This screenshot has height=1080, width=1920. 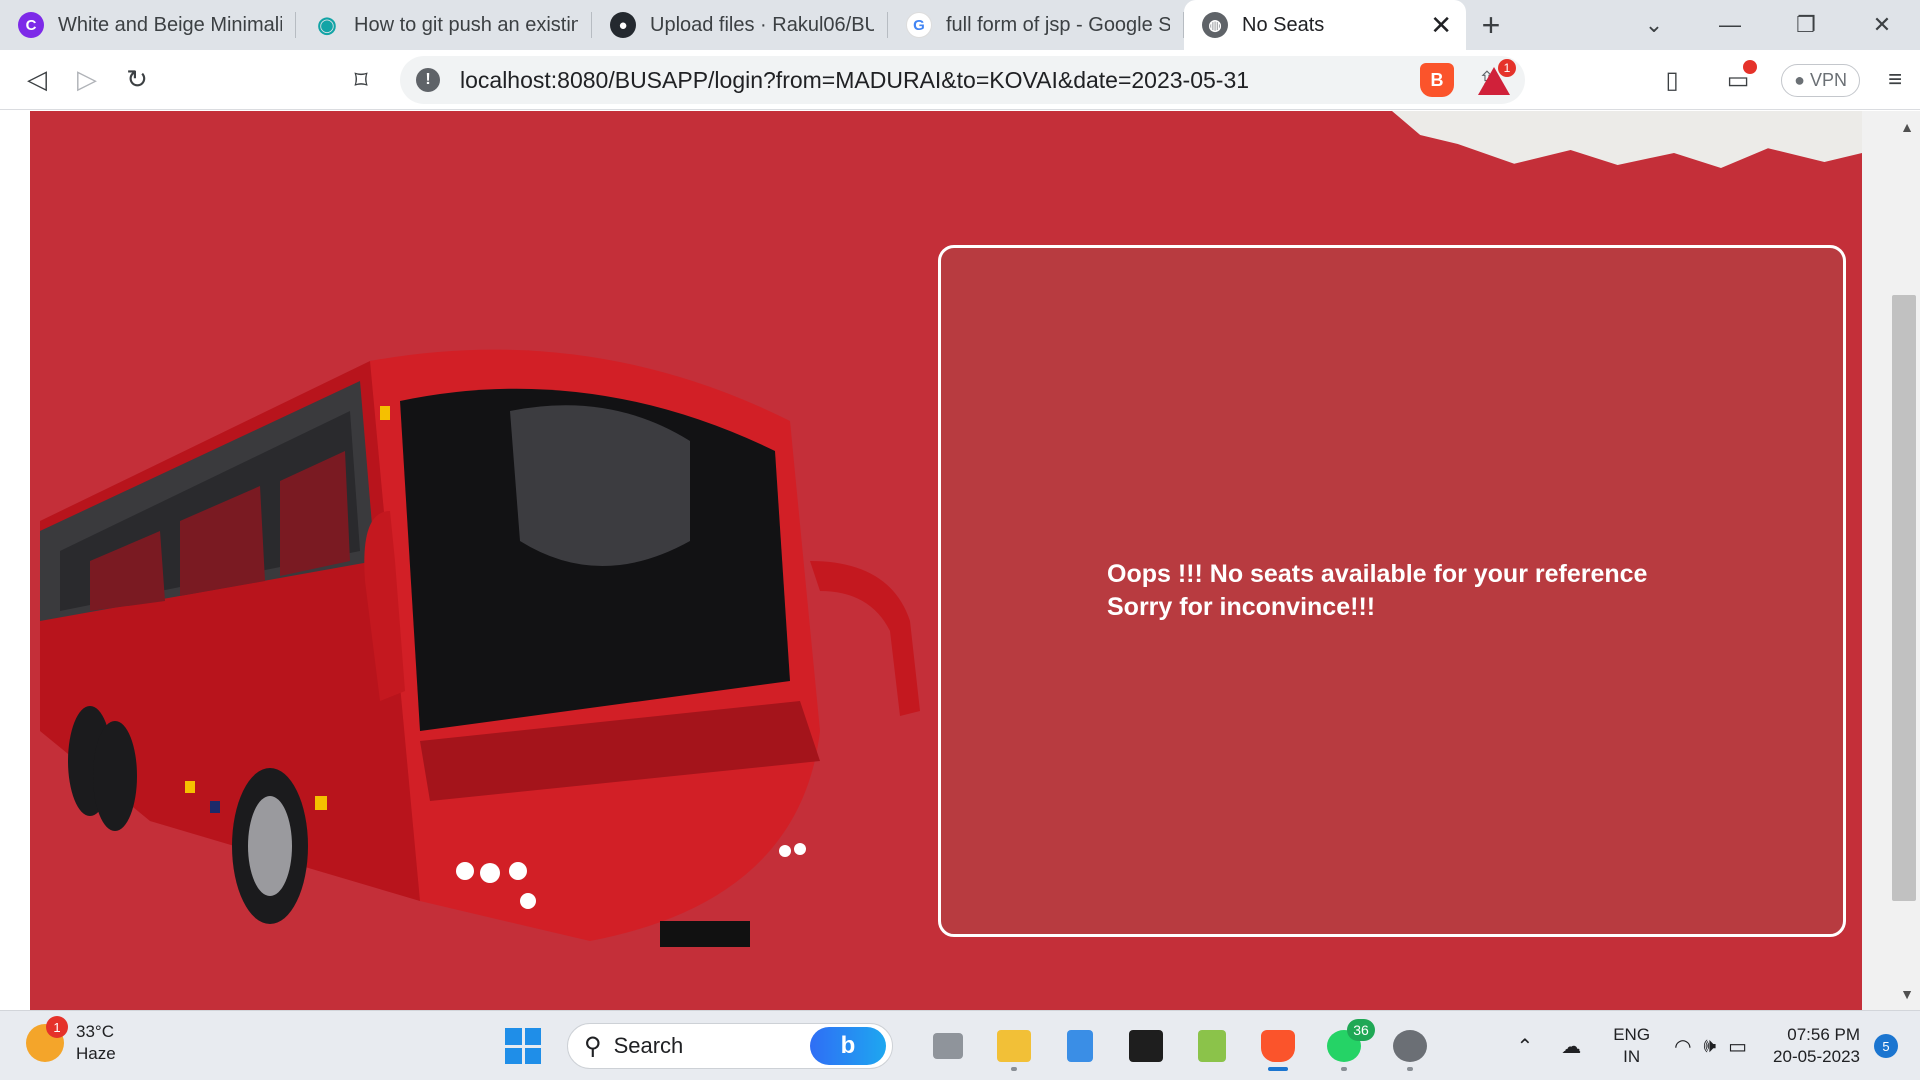 What do you see at coordinates (1437, 80) in the screenshot?
I see `brave-shields-icon: B` at bounding box center [1437, 80].